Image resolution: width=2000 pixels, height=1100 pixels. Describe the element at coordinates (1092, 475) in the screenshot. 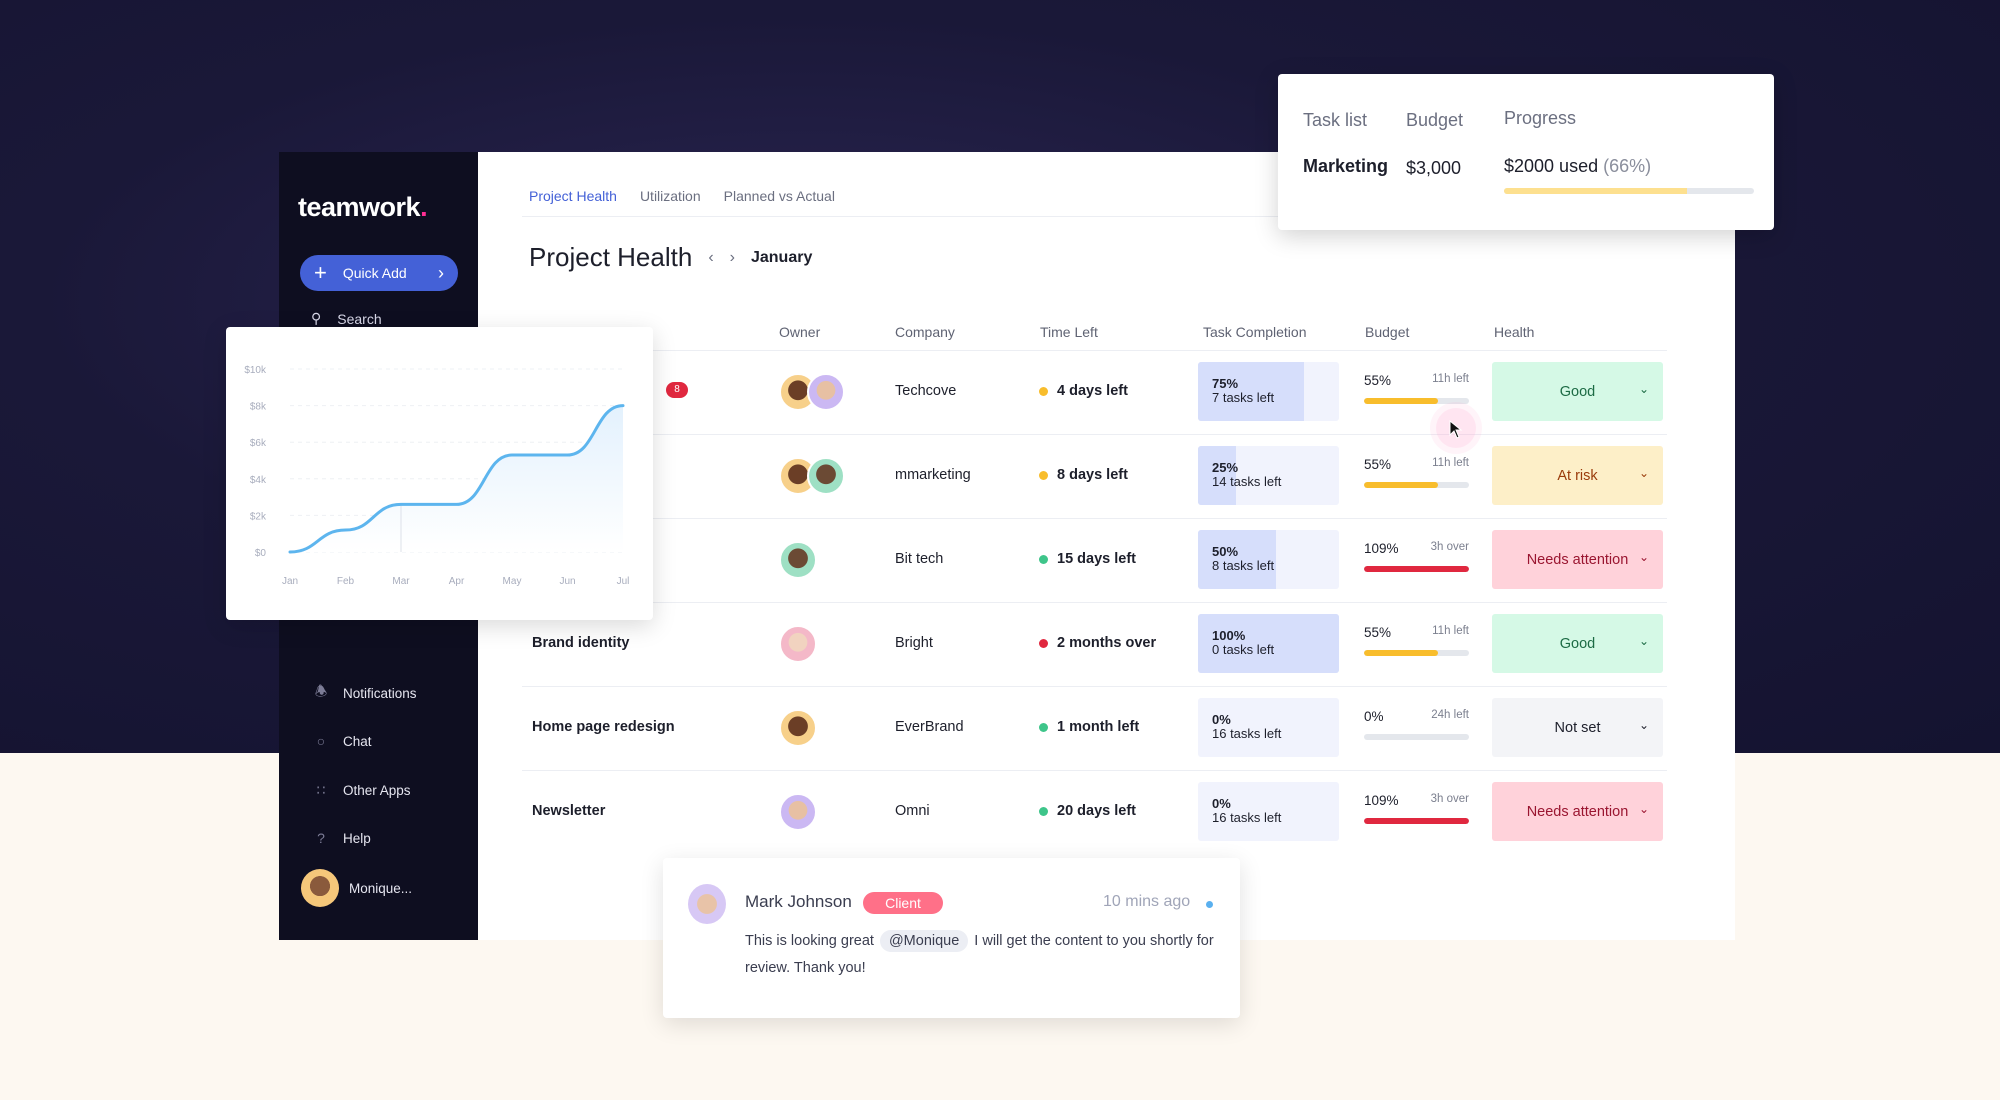

I see `time-left-text: 8 days left` at that location.